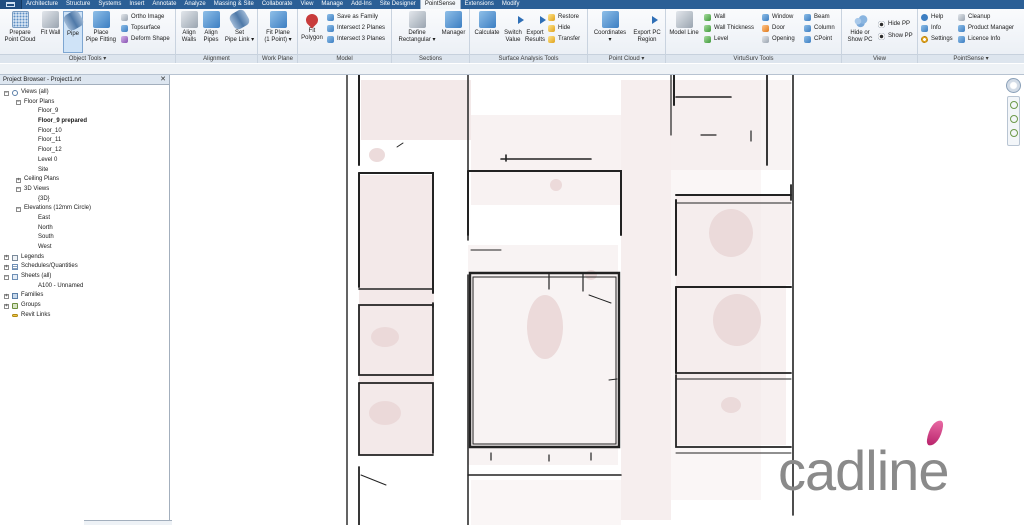  I want to click on tab-annotate: Annotate, so click(164, 4).